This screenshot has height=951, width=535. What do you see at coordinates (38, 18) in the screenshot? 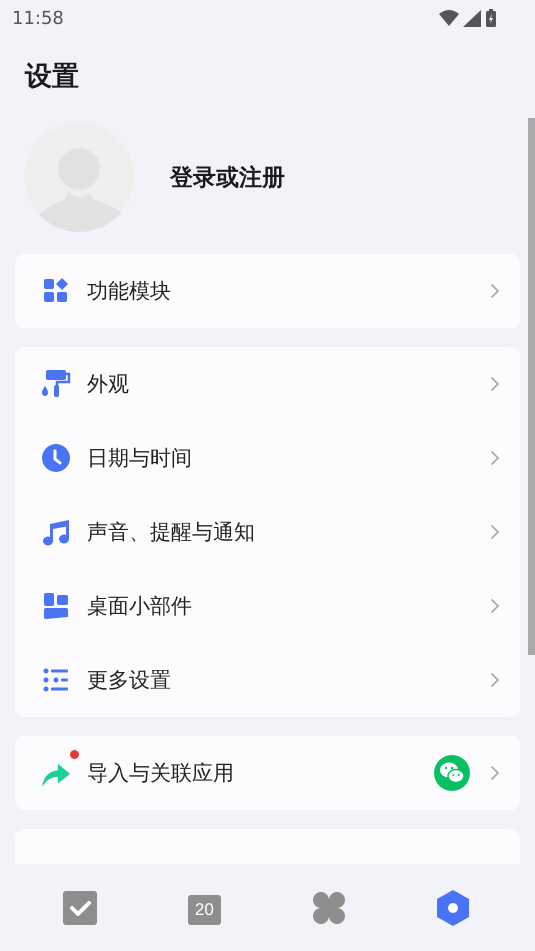
I see `status-time: 11:58` at bounding box center [38, 18].